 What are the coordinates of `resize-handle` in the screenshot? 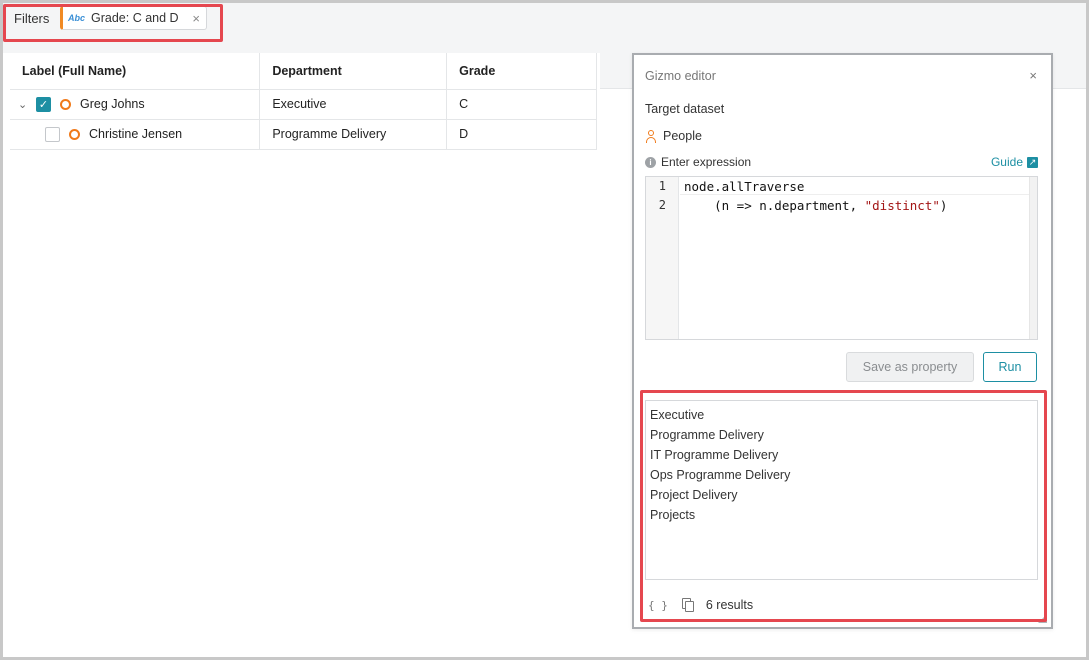 It's located at (1042, 618).